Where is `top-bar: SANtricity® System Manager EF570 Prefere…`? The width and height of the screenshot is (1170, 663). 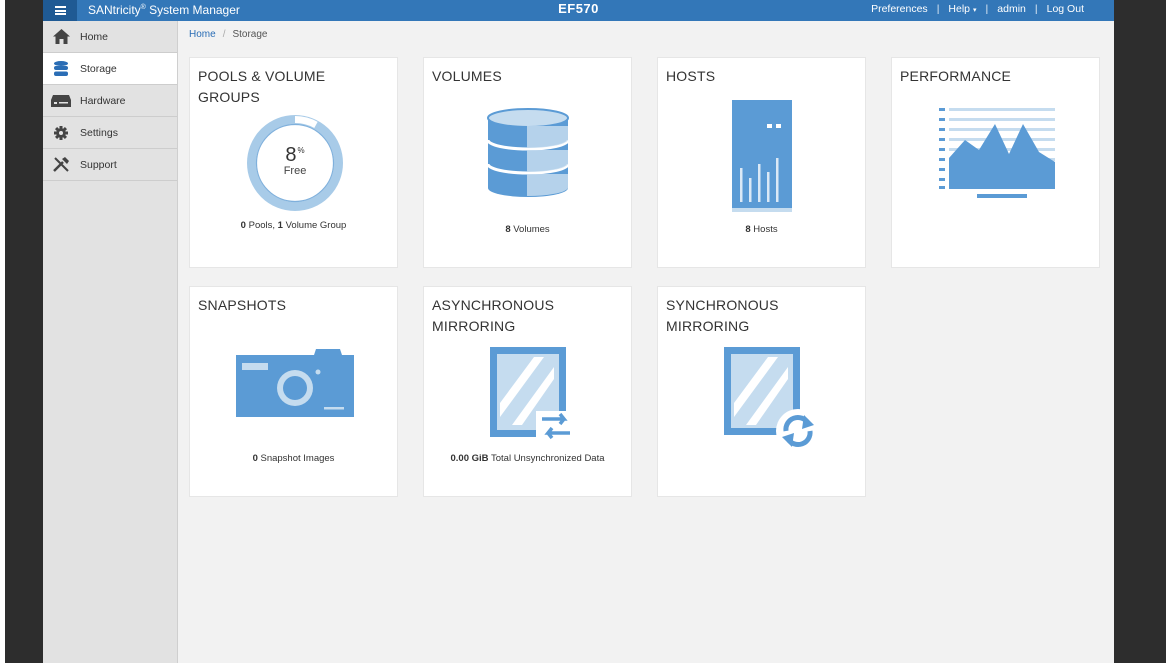
top-bar: SANtricity® System Manager EF570 Prefere… is located at coordinates (578, 10).